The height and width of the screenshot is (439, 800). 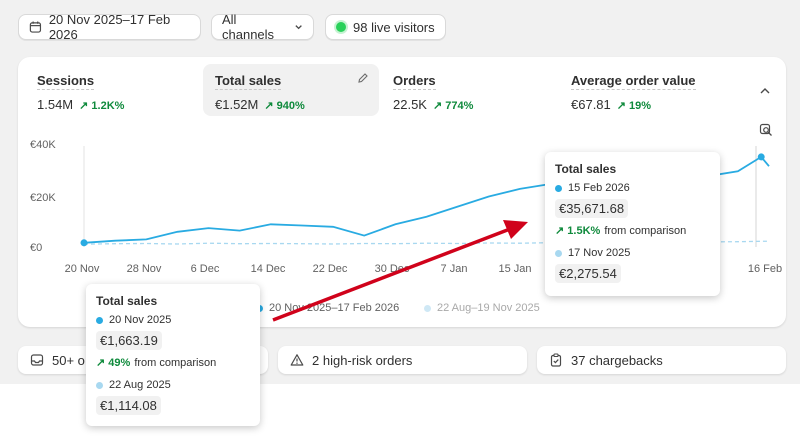 I want to click on tooltip-date: 15 Feb 2026, so click(x=599, y=188).